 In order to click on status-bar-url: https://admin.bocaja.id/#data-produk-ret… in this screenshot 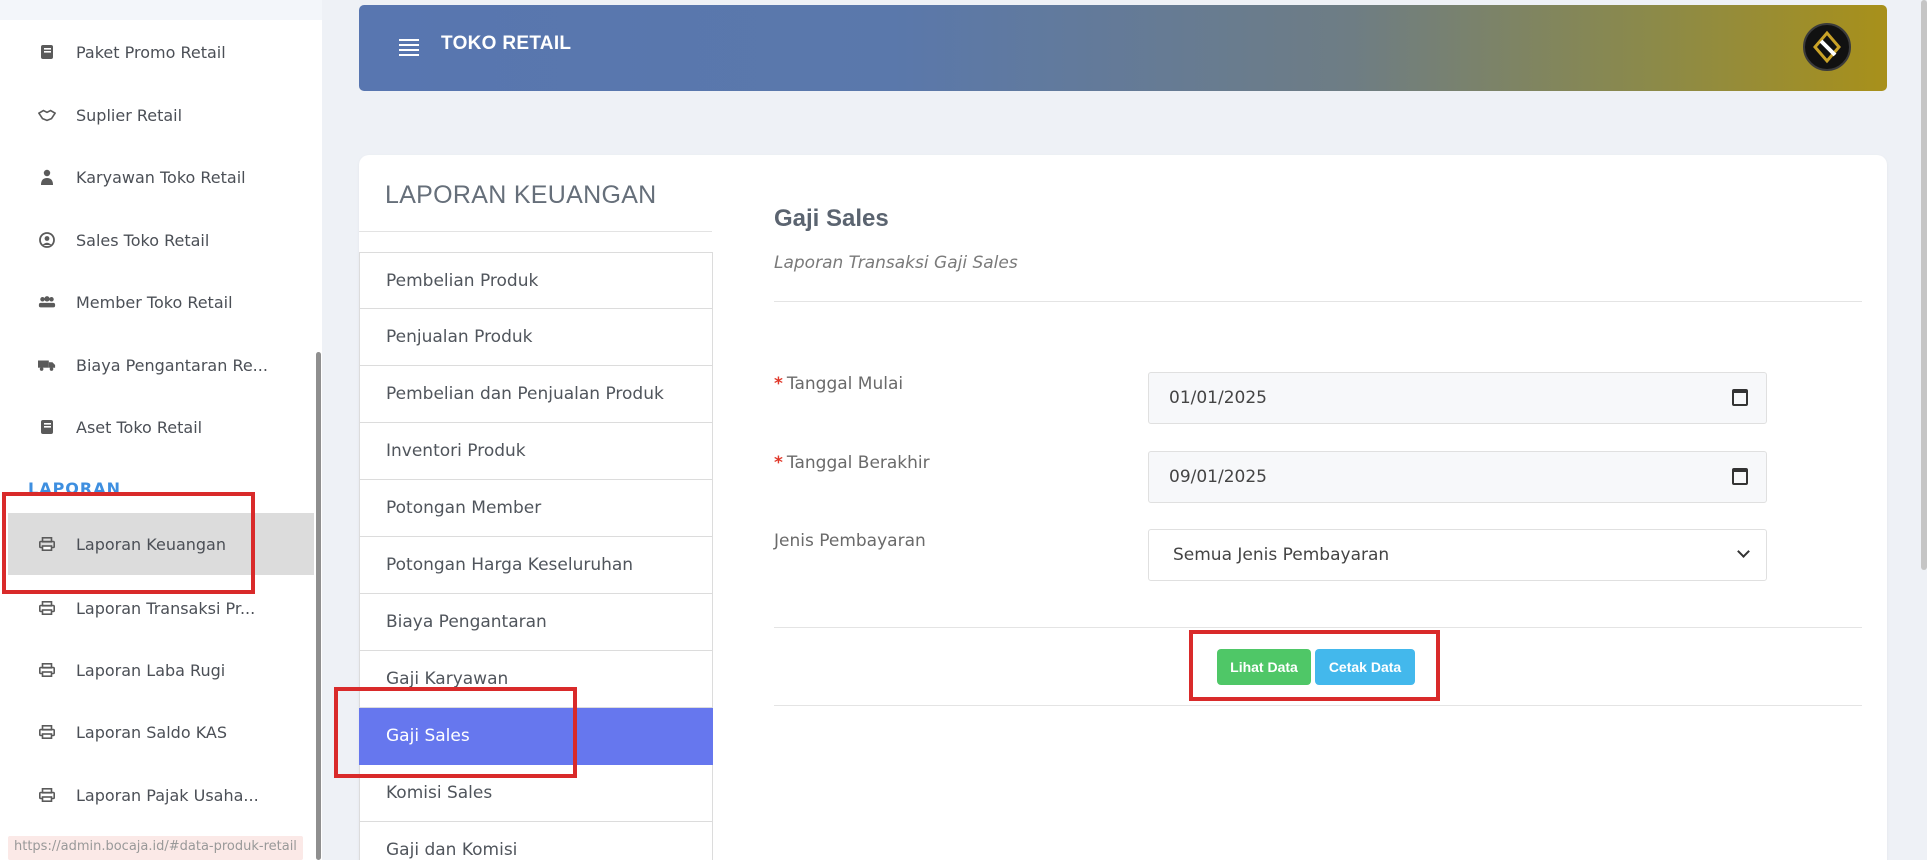, I will do `click(155, 848)`.